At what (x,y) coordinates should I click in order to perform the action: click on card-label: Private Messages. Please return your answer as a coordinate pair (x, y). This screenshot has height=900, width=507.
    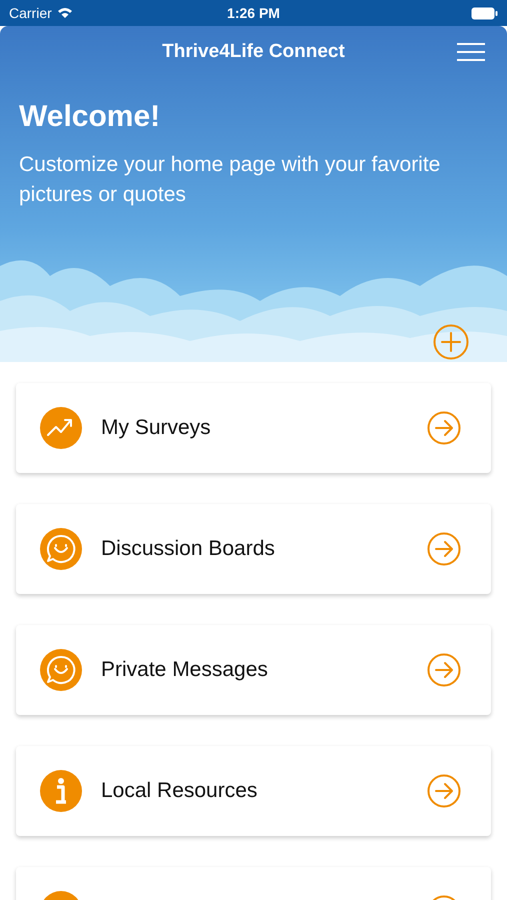
    Looking at the image, I should click on (185, 670).